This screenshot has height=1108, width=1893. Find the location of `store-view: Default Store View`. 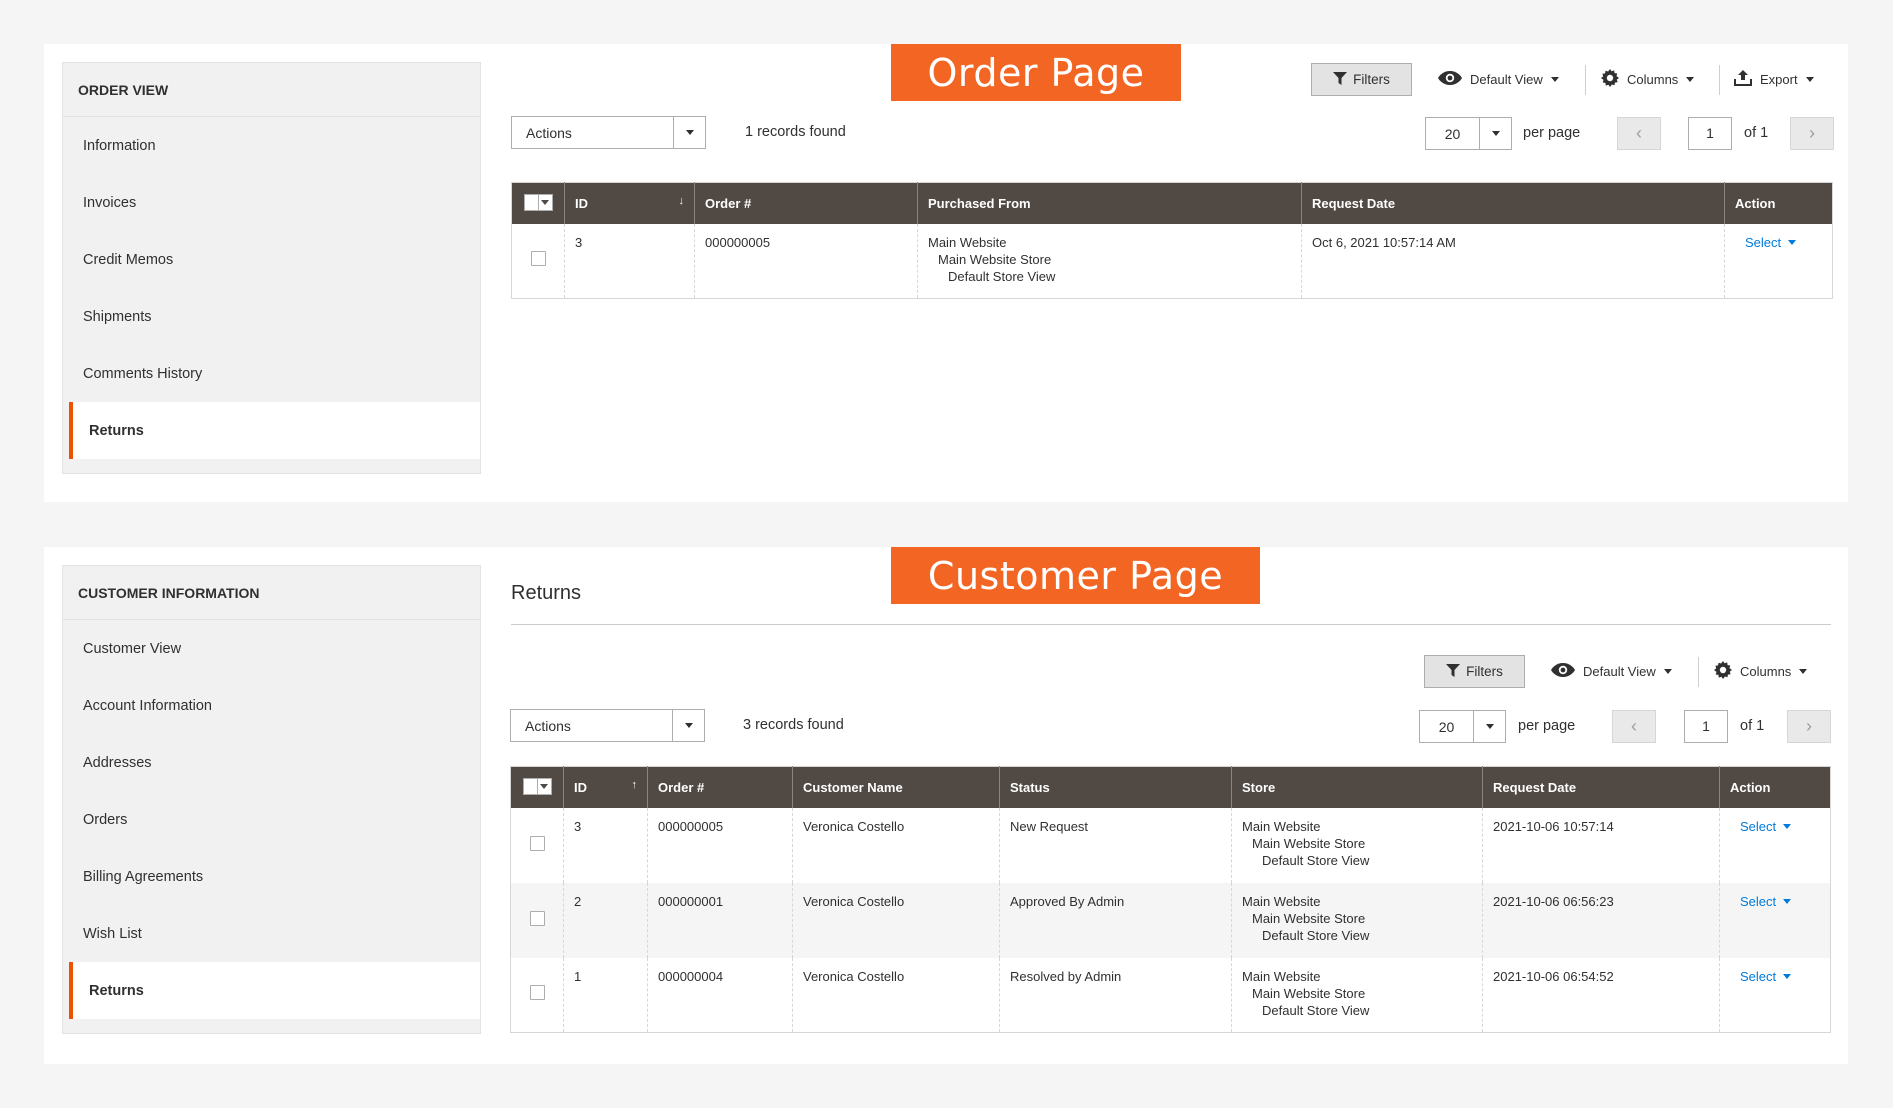

store-view: Default Store View is located at coordinates (1316, 860).